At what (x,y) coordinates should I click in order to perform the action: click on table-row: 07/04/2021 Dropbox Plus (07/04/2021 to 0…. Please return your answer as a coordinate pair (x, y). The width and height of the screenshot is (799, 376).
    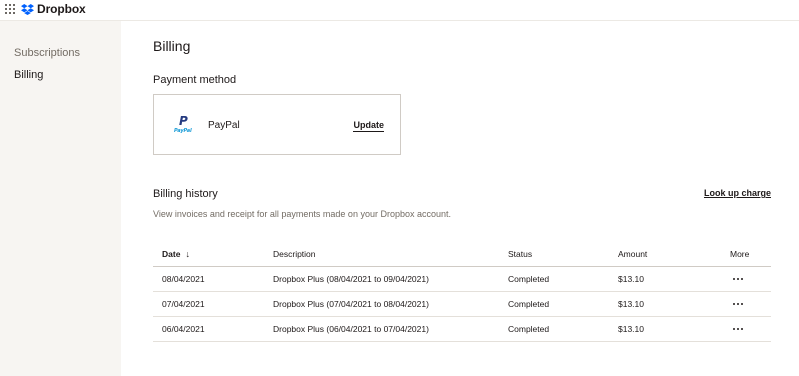
    Looking at the image, I should click on (462, 304).